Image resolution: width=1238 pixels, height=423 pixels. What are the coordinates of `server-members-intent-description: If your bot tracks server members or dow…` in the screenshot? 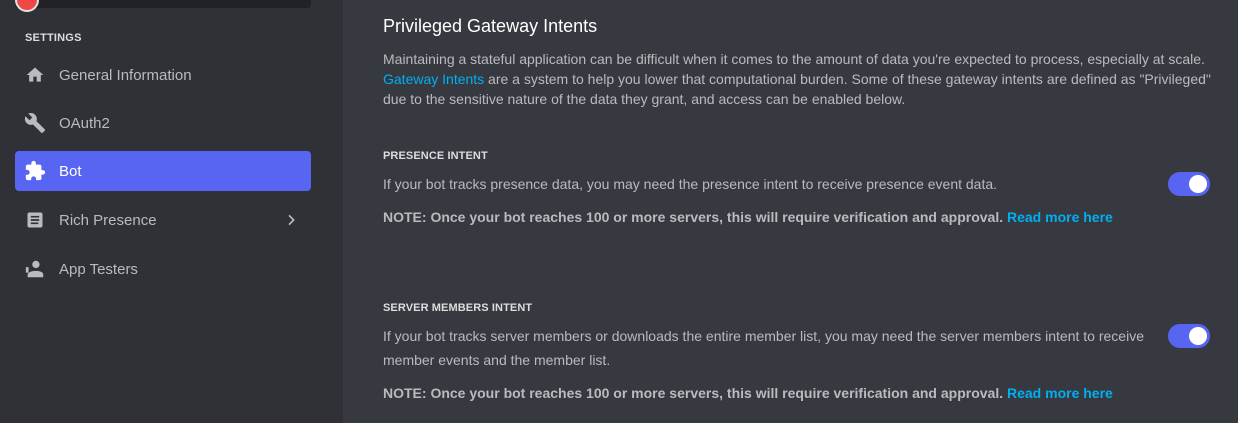 It's located at (763, 348).